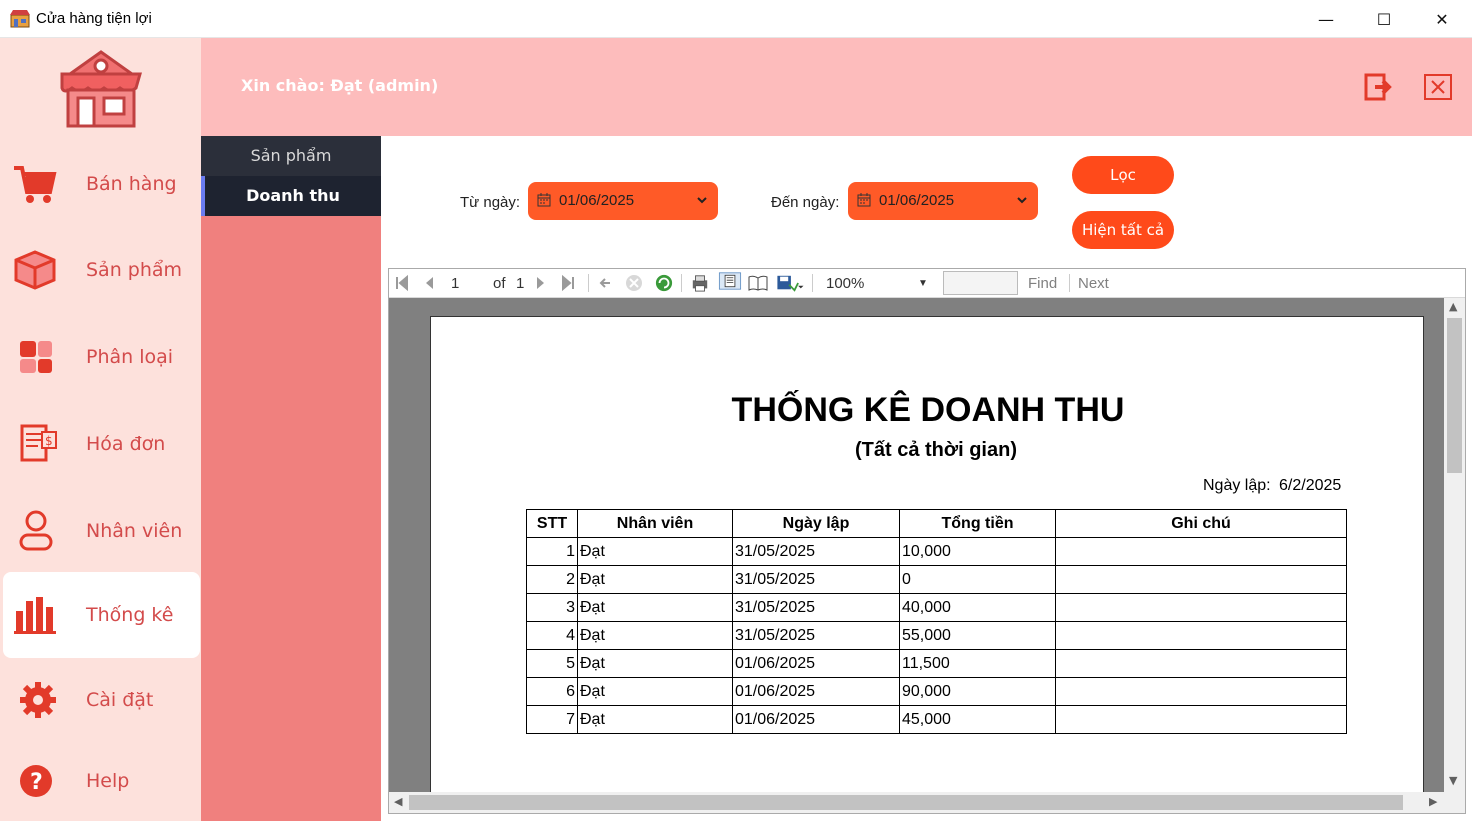 The width and height of the screenshot is (1472, 821). What do you see at coordinates (1454, 395) in the screenshot?
I see `vertical-scroll-thumb` at bounding box center [1454, 395].